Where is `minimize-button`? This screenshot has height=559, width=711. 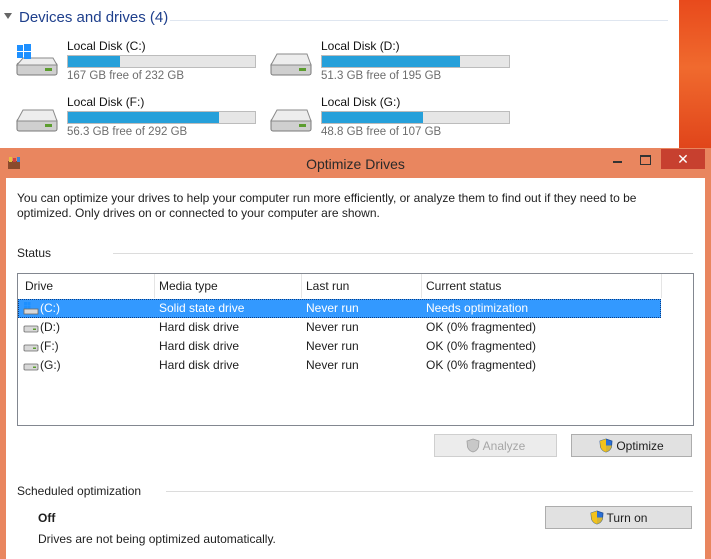 minimize-button is located at coordinates (617, 160).